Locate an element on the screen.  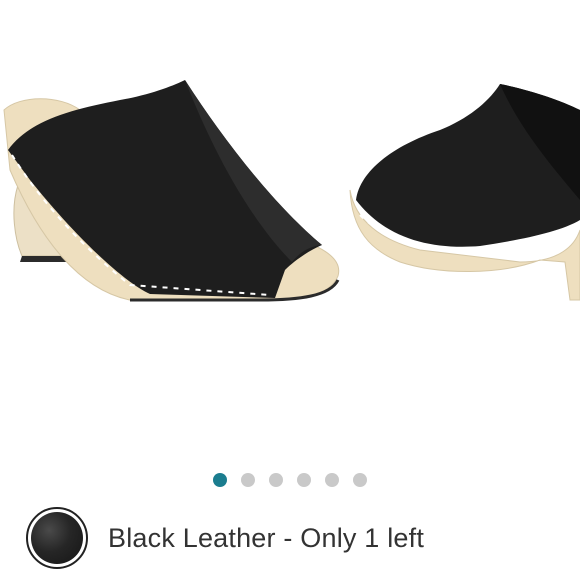
carousel-dots is located at coordinates (290, 480).